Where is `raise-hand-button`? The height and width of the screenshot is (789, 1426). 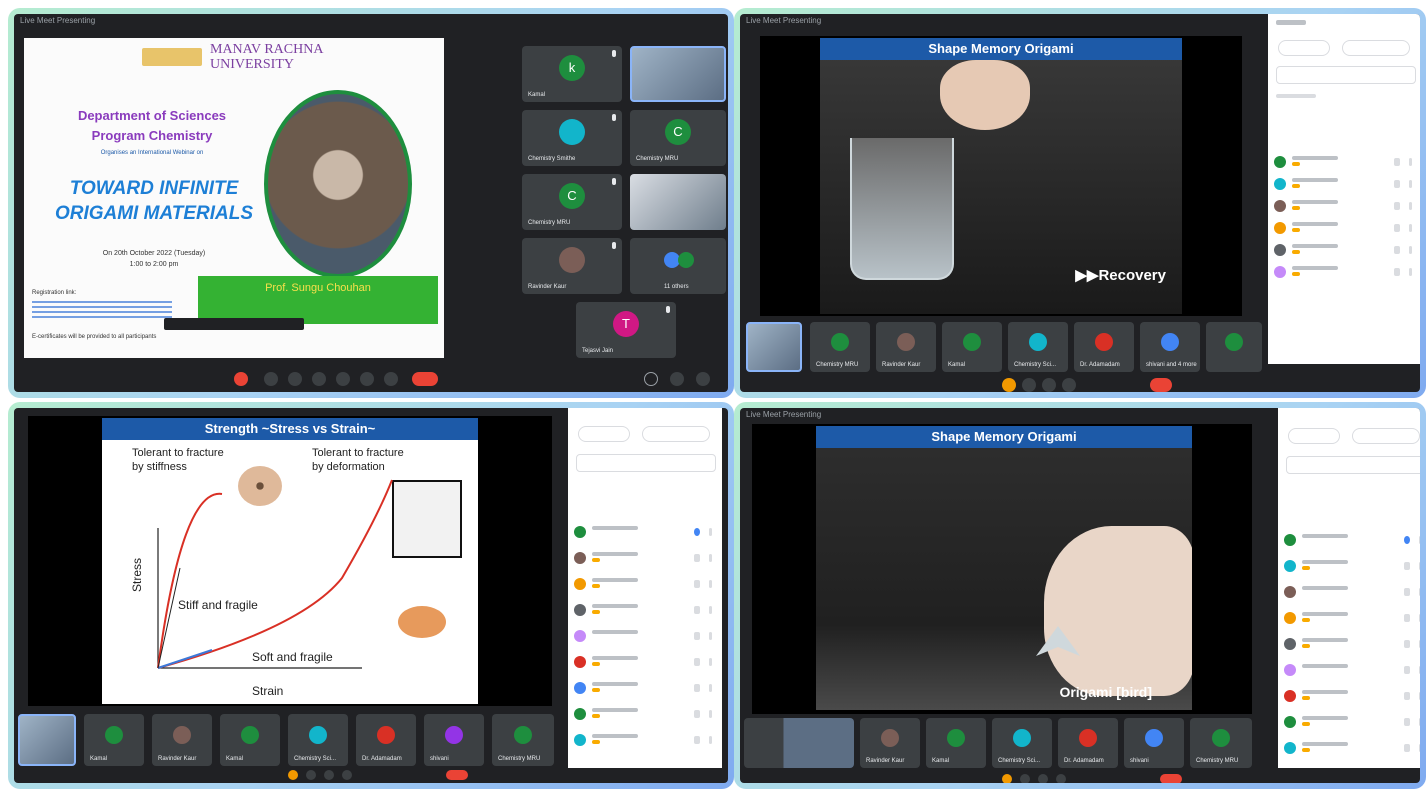 raise-hand-button is located at coordinates (343, 379).